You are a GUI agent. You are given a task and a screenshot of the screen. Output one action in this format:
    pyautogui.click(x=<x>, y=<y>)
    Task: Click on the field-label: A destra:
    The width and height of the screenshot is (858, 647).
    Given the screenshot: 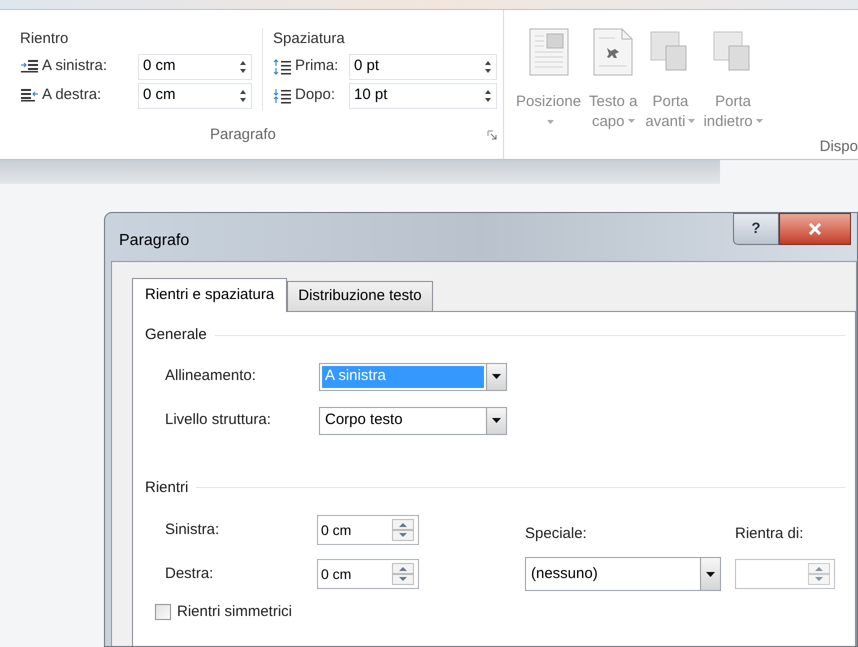 What is the action you would take?
    pyautogui.click(x=72, y=95)
    